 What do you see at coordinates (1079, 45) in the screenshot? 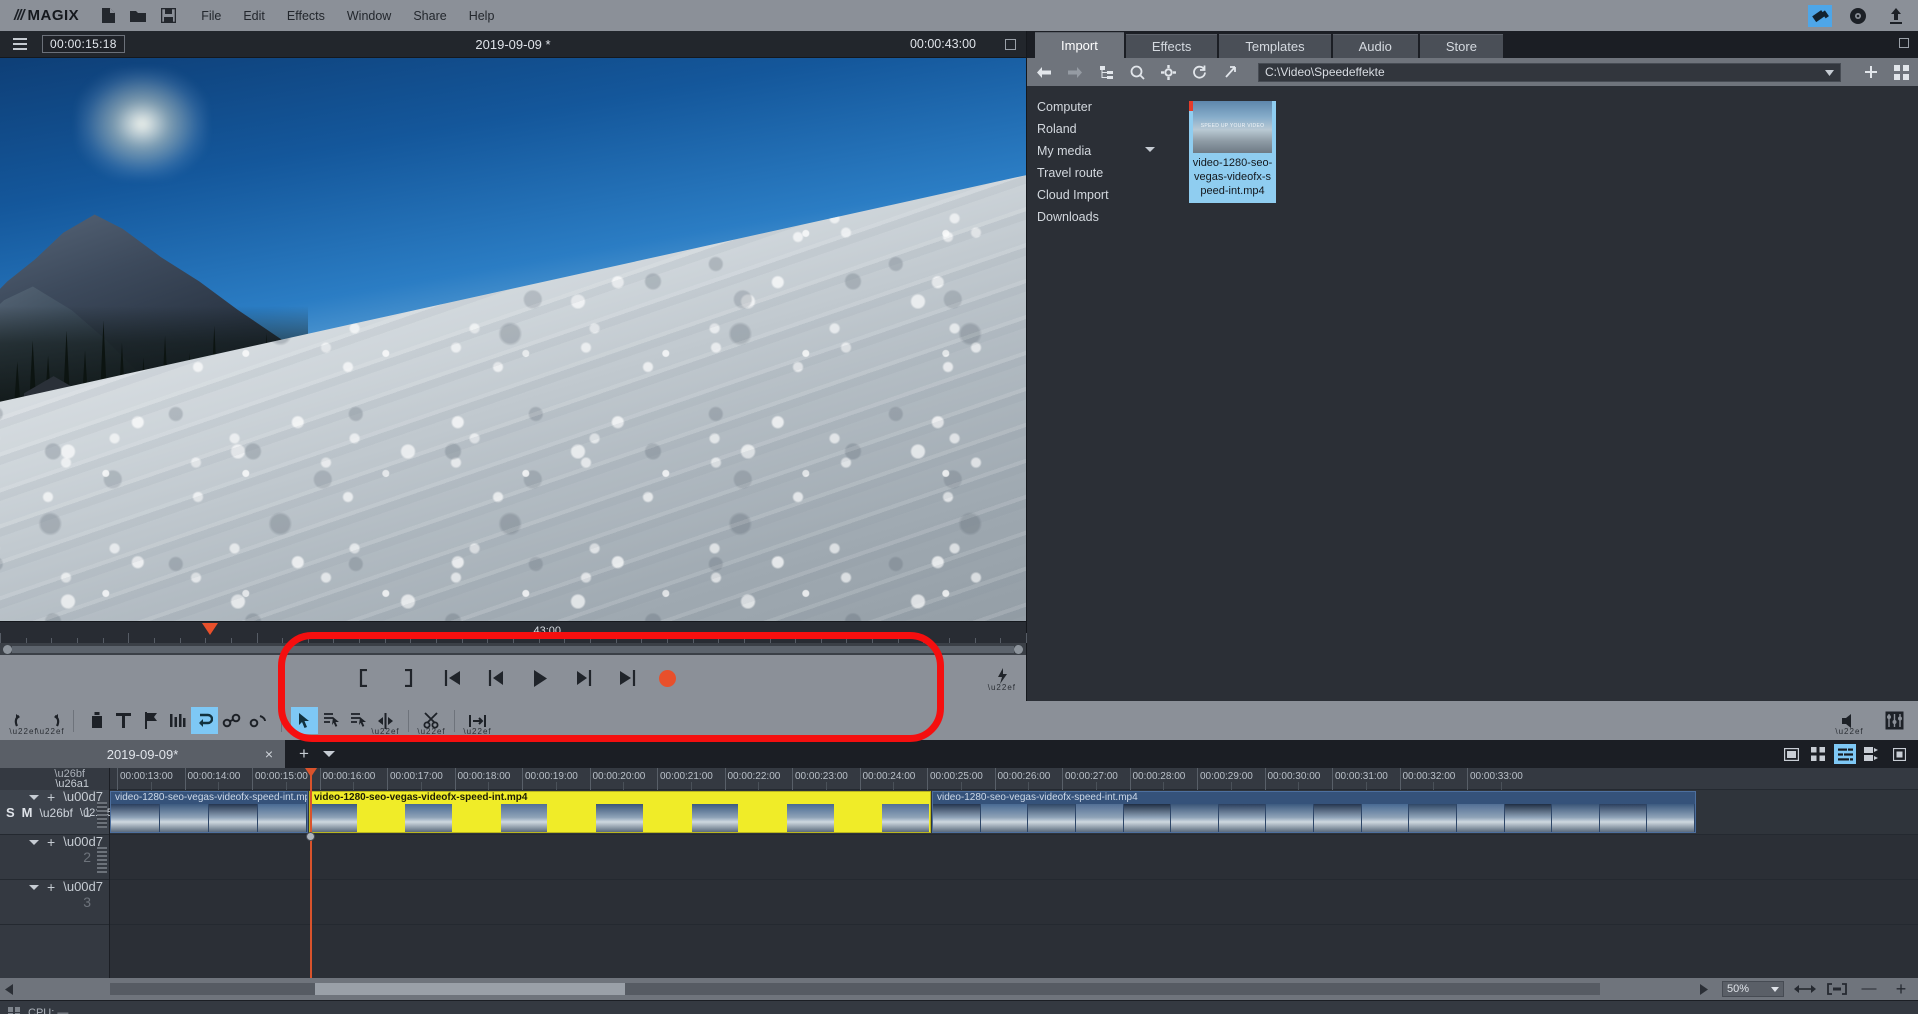
I see `tab-import: Import` at bounding box center [1079, 45].